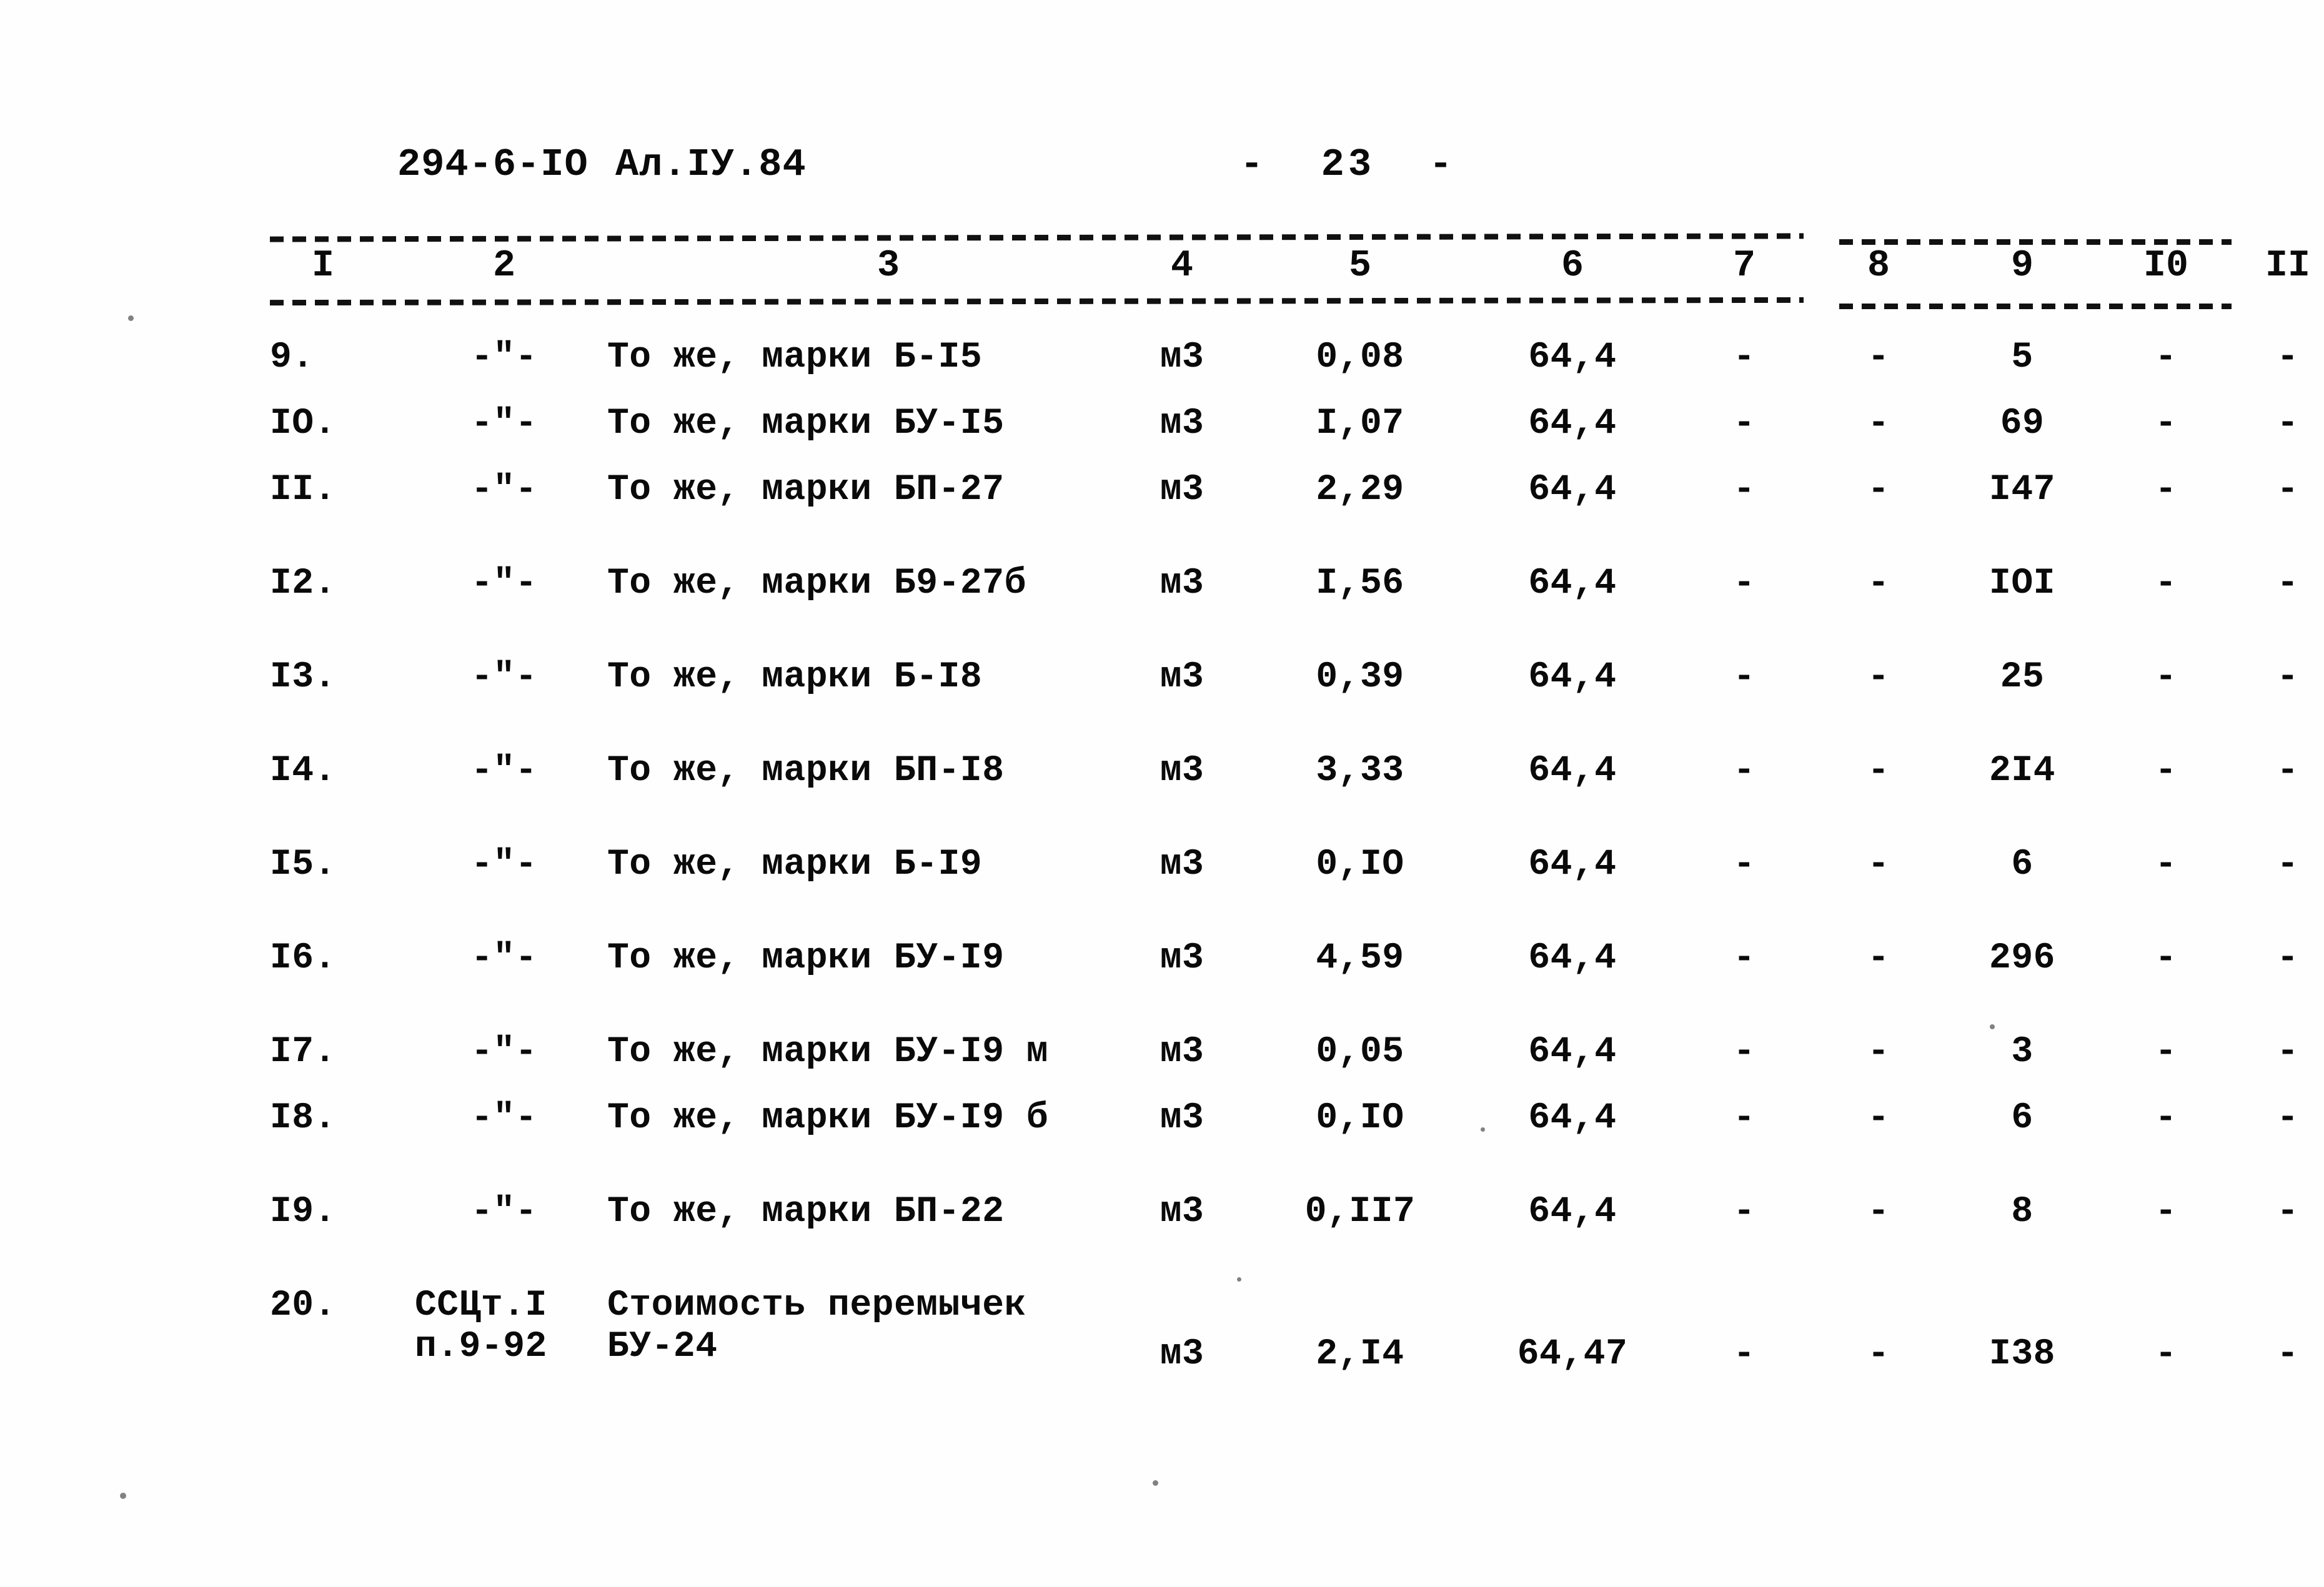  Describe the element at coordinates (303, 958) in the screenshot. I see `row-number: I6.` at that location.